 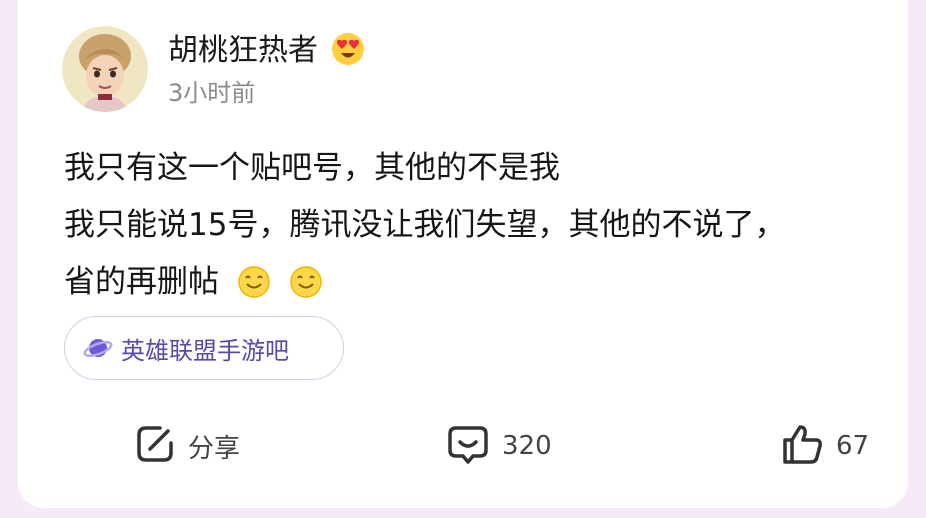 I want to click on planet-icon, so click(x=98, y=348).